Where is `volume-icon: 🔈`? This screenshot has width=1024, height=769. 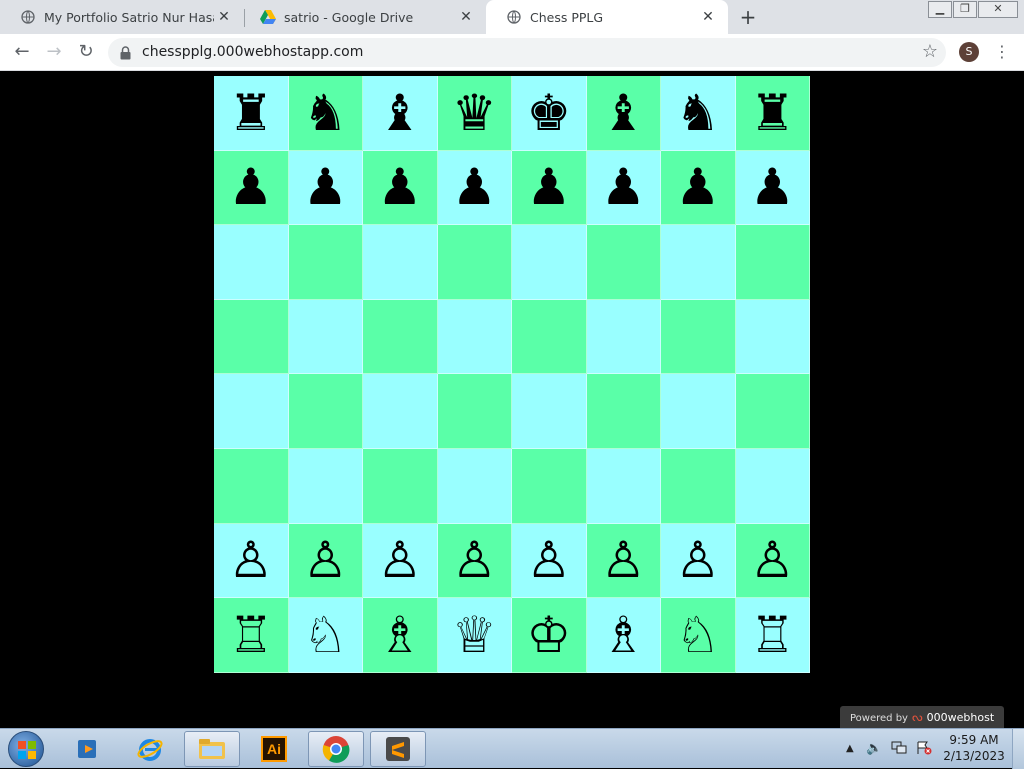
volume-icon: 🔈 is located at coordinates (874, 748).